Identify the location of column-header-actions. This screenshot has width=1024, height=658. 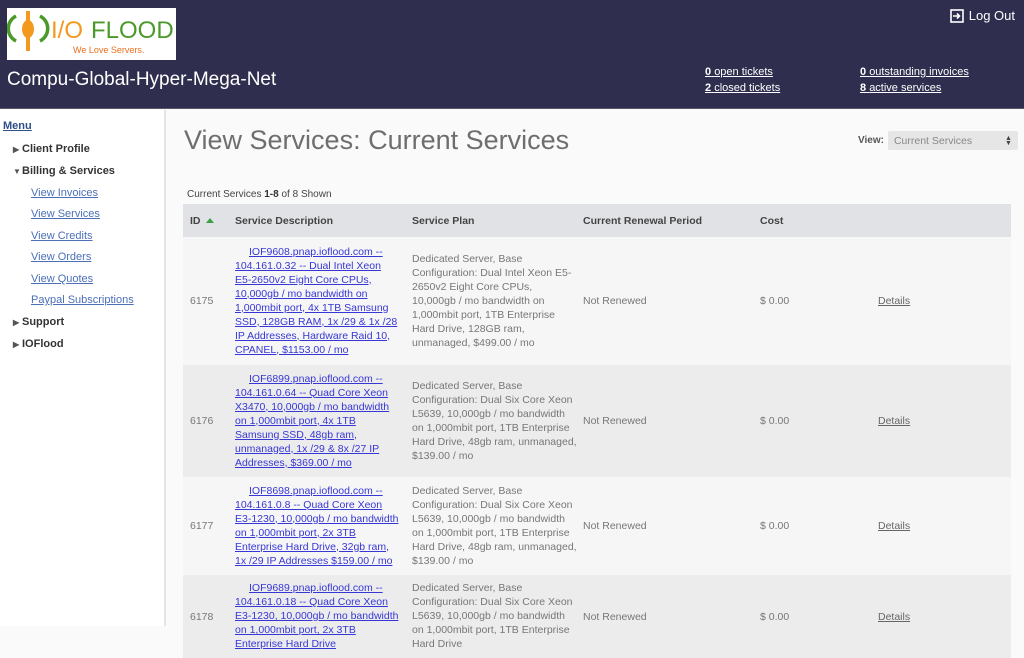
(944, 220).